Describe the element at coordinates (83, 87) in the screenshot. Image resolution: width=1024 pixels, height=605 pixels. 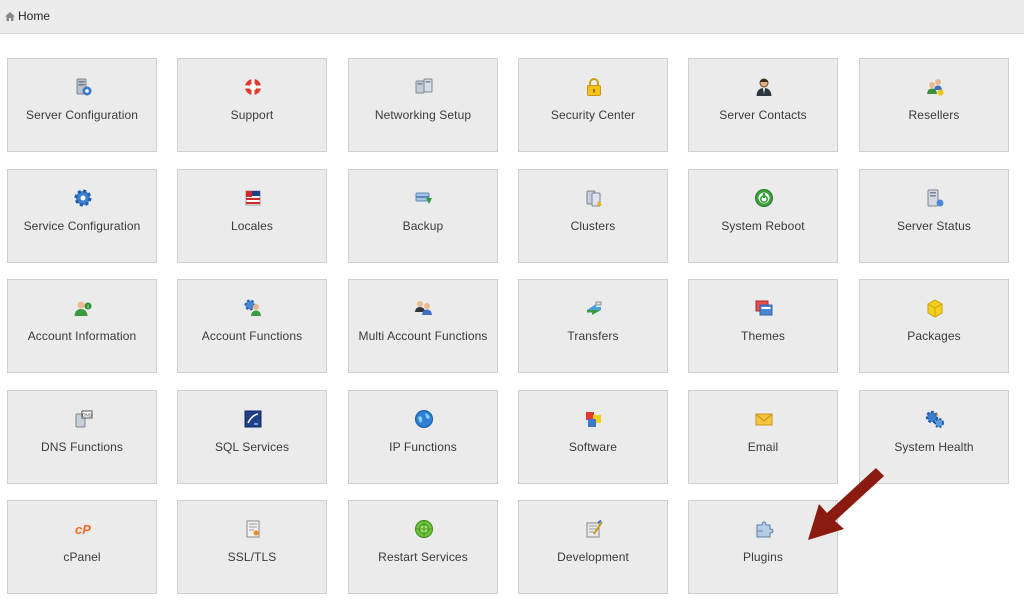
I see `server-config-icon` at that location.